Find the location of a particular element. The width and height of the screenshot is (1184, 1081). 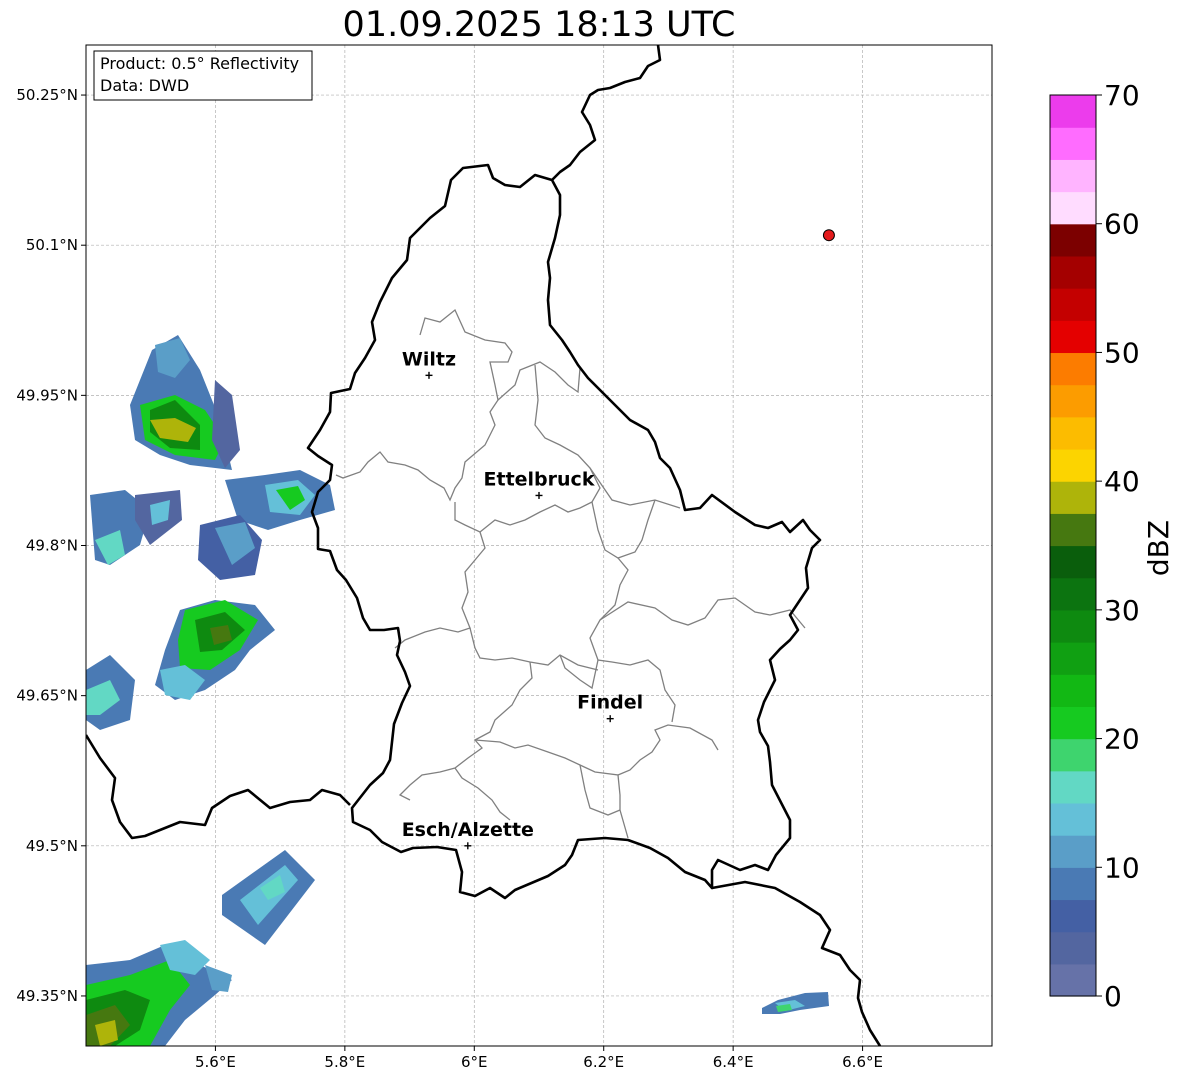

colorbar-tick-label: 0 is located at coordinates (1113, 996).